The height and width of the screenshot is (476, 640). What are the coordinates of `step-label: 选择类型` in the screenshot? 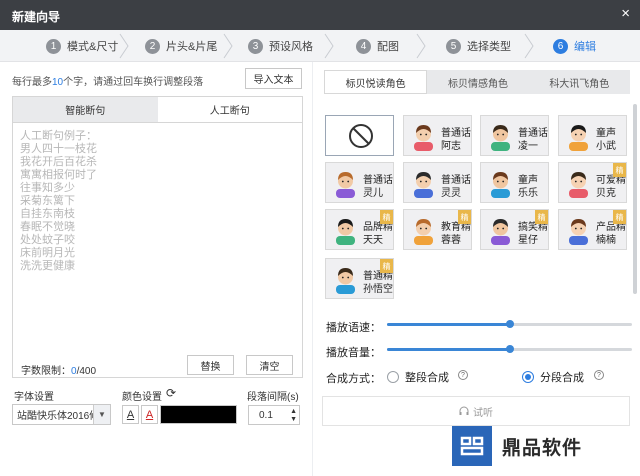 It's located at (489, 47).